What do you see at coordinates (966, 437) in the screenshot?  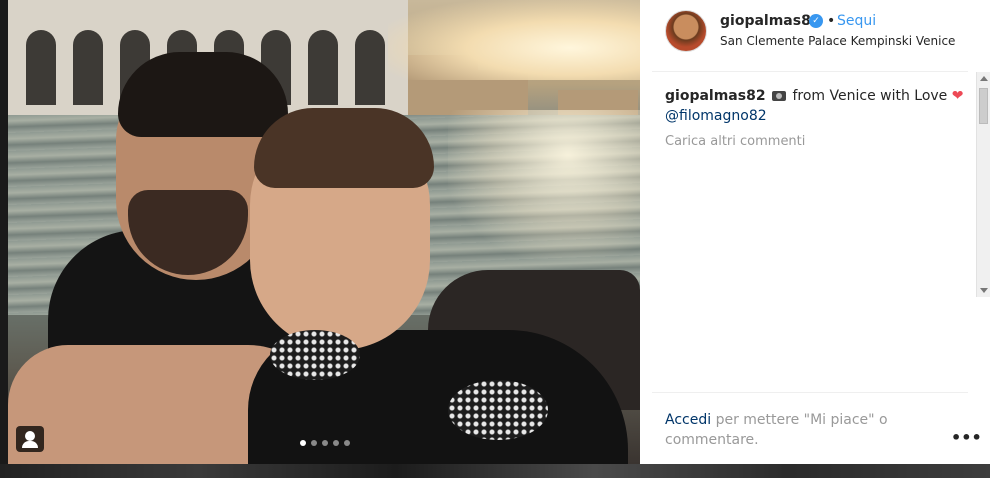 I see `more-options-icon: •••` at bounding box center [966, 437].